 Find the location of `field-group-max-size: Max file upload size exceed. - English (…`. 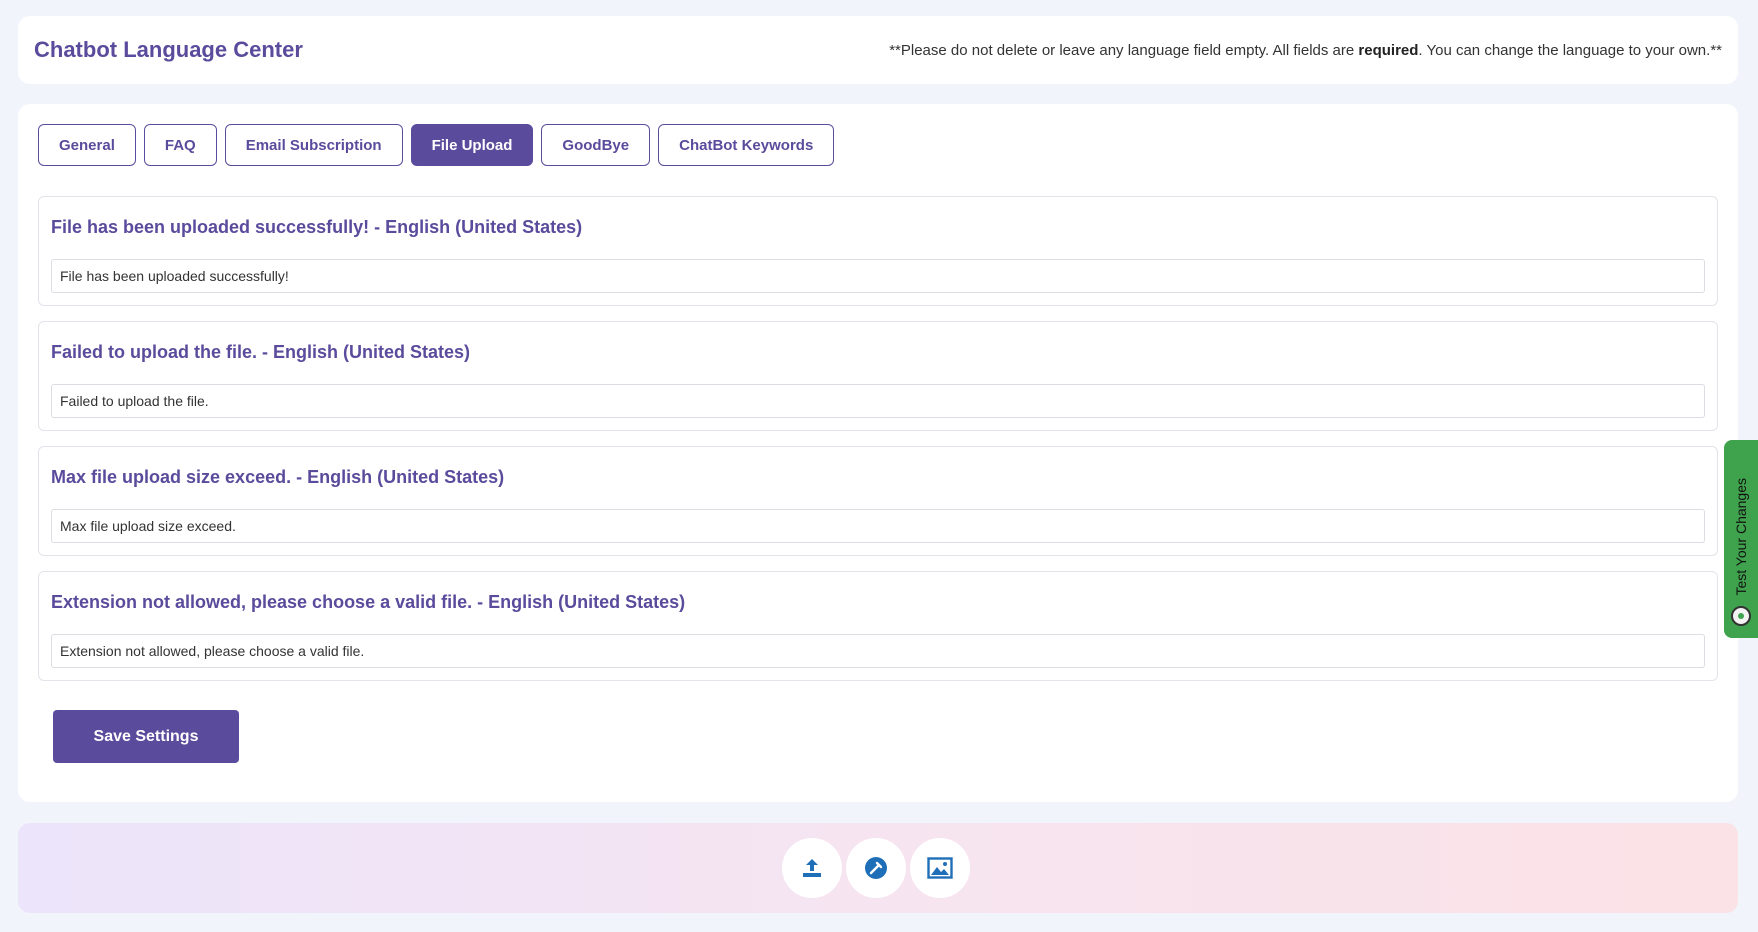

field-group-max-size: Max file upload size exceed. - English (… is located at coordinates (878, 501).